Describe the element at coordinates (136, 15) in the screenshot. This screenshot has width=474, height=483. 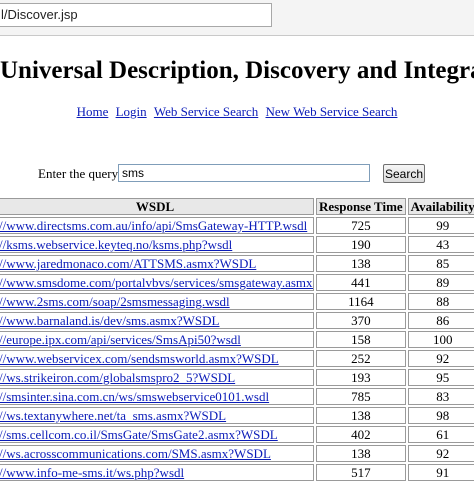
I see `address-field: l/Discover.jsp` at that location.